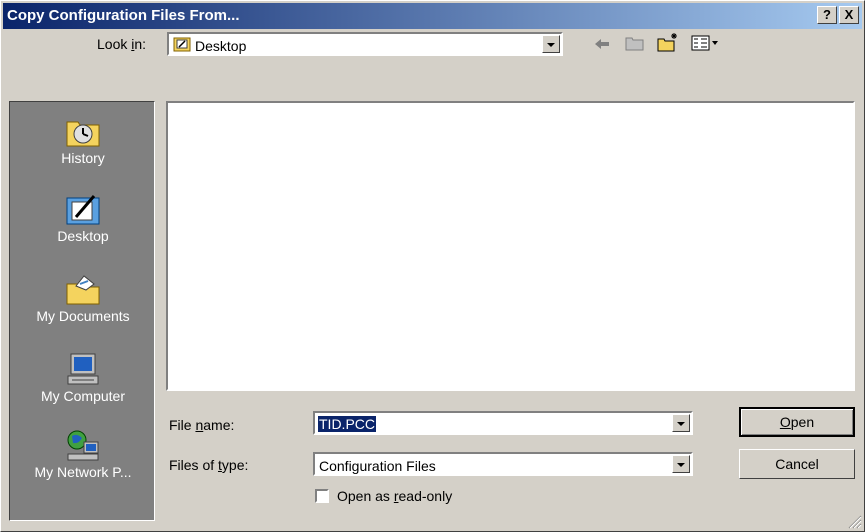 This screenshot has height=532, width=865. I want to click on filetype-value: Configuration Files, so click(377, 466).